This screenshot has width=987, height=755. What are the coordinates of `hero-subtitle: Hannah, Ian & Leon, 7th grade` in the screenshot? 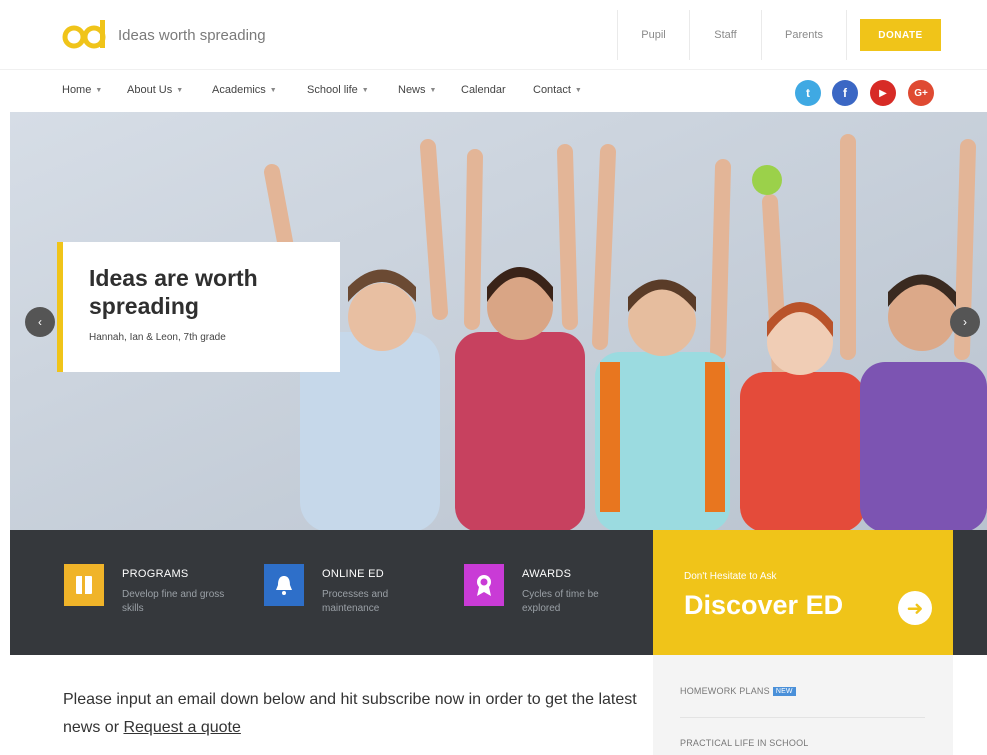 It's located at (157, 337).